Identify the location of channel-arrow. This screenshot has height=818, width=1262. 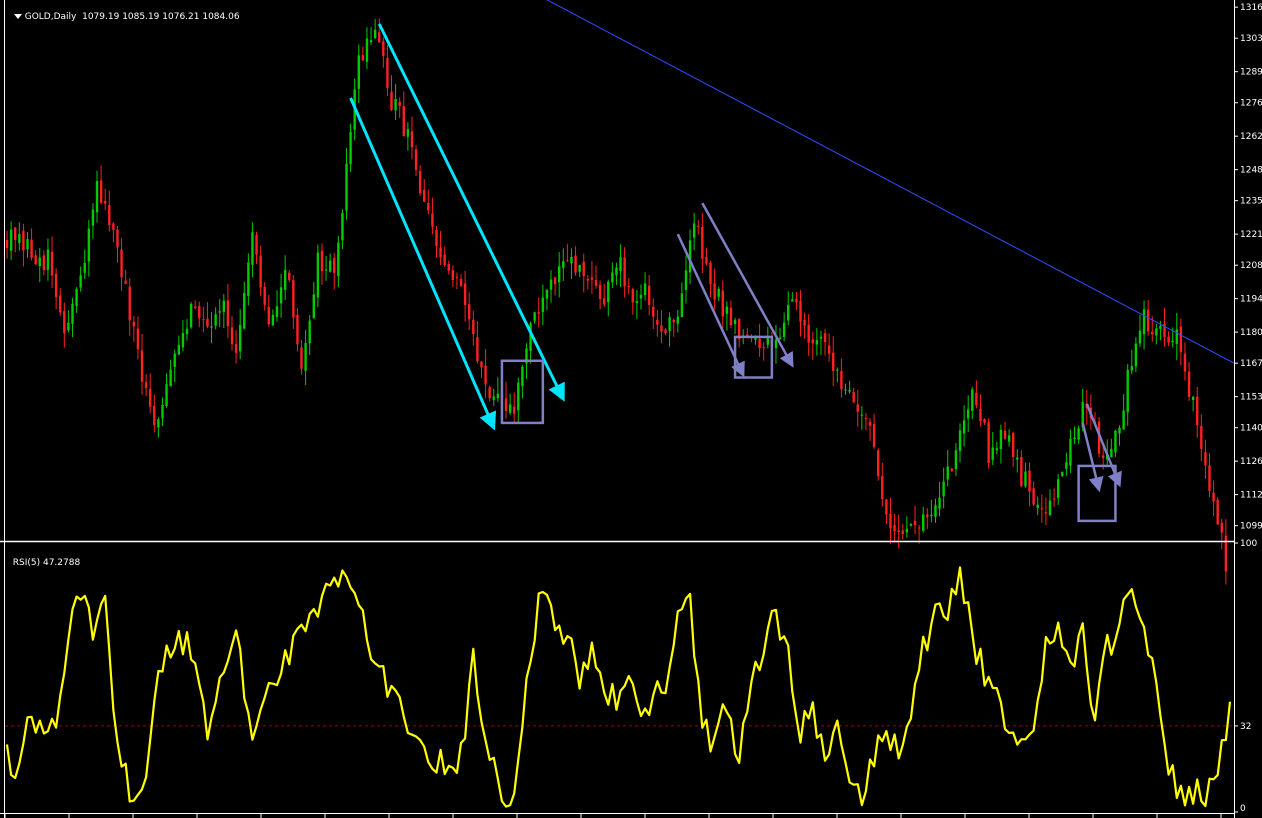
(710, 305).